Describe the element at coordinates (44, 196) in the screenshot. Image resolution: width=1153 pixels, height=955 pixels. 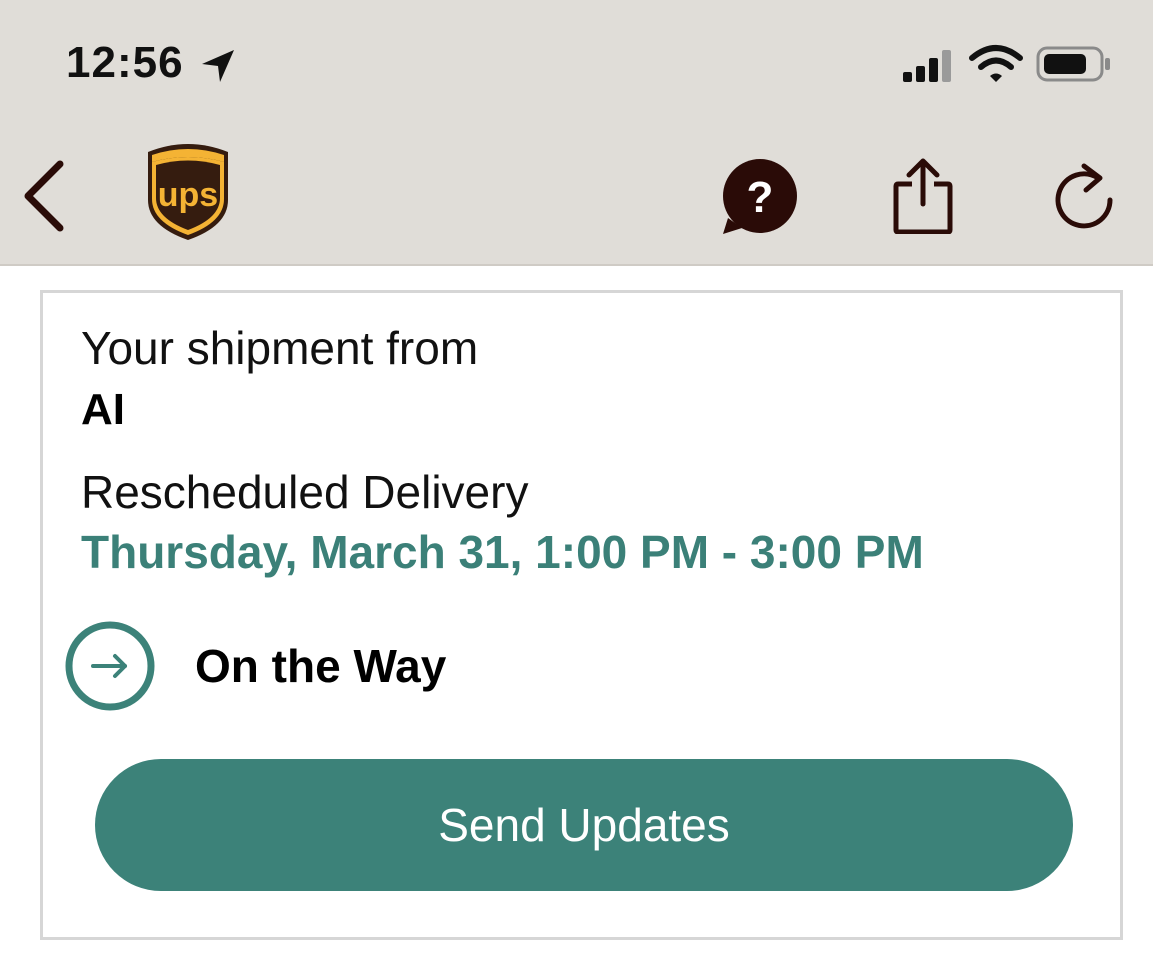
I see `back-chevron-icon` at that location.